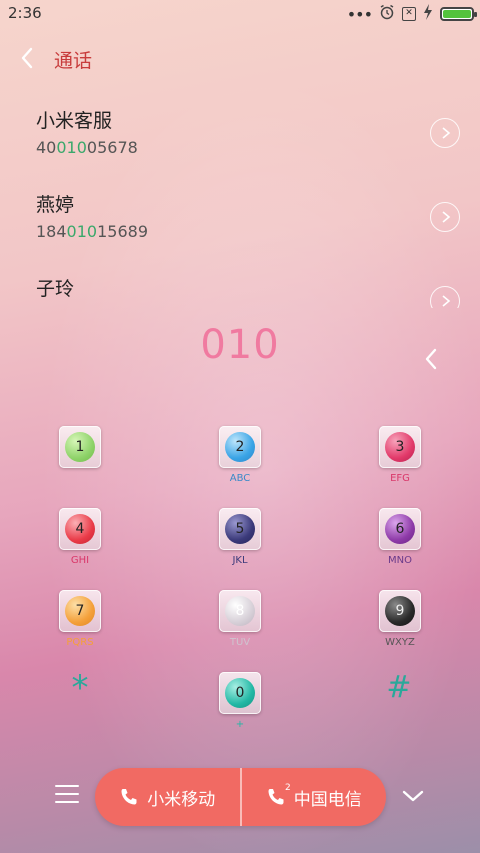  What do you see at coordinates (359, 14) in the screenshot?
I see `more-dots-icon: •••` at bounding box center [359, 14].